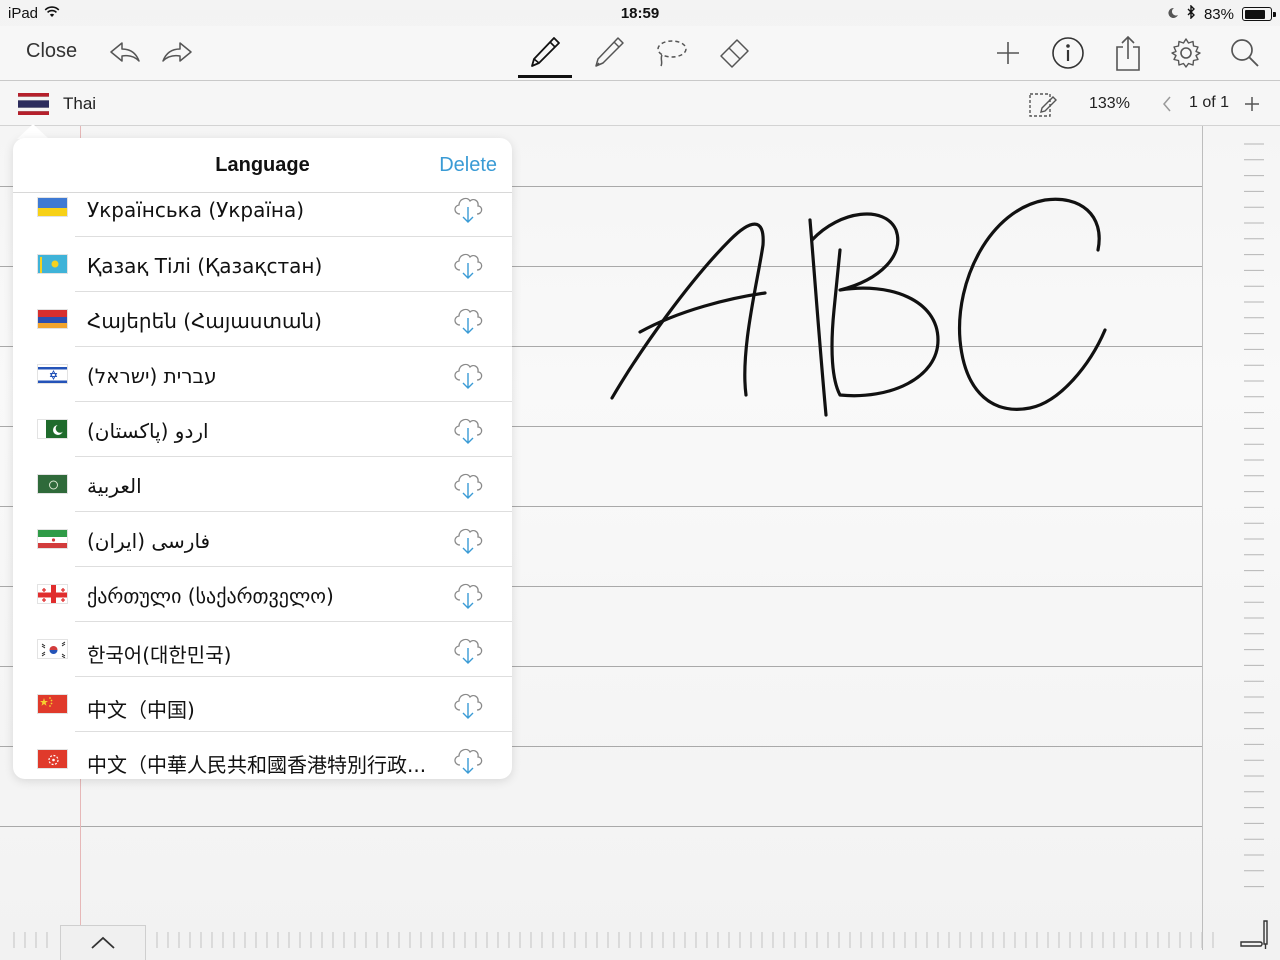 This screenshot has width=1280, height=960. I want to click on popover-title: Language, so click(262, 165).